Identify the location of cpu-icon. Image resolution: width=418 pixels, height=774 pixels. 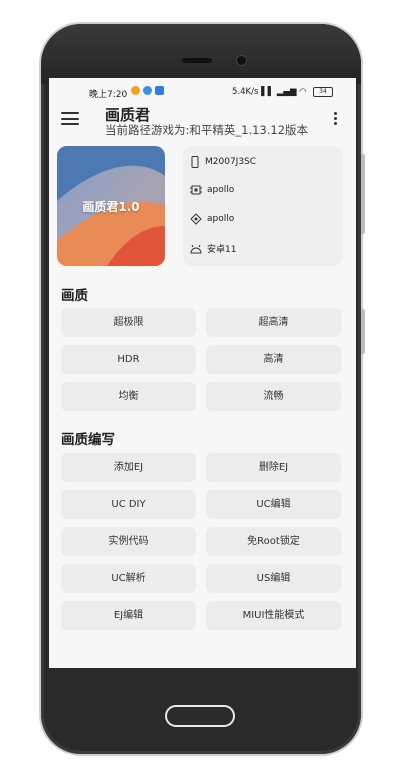
(196, 190).